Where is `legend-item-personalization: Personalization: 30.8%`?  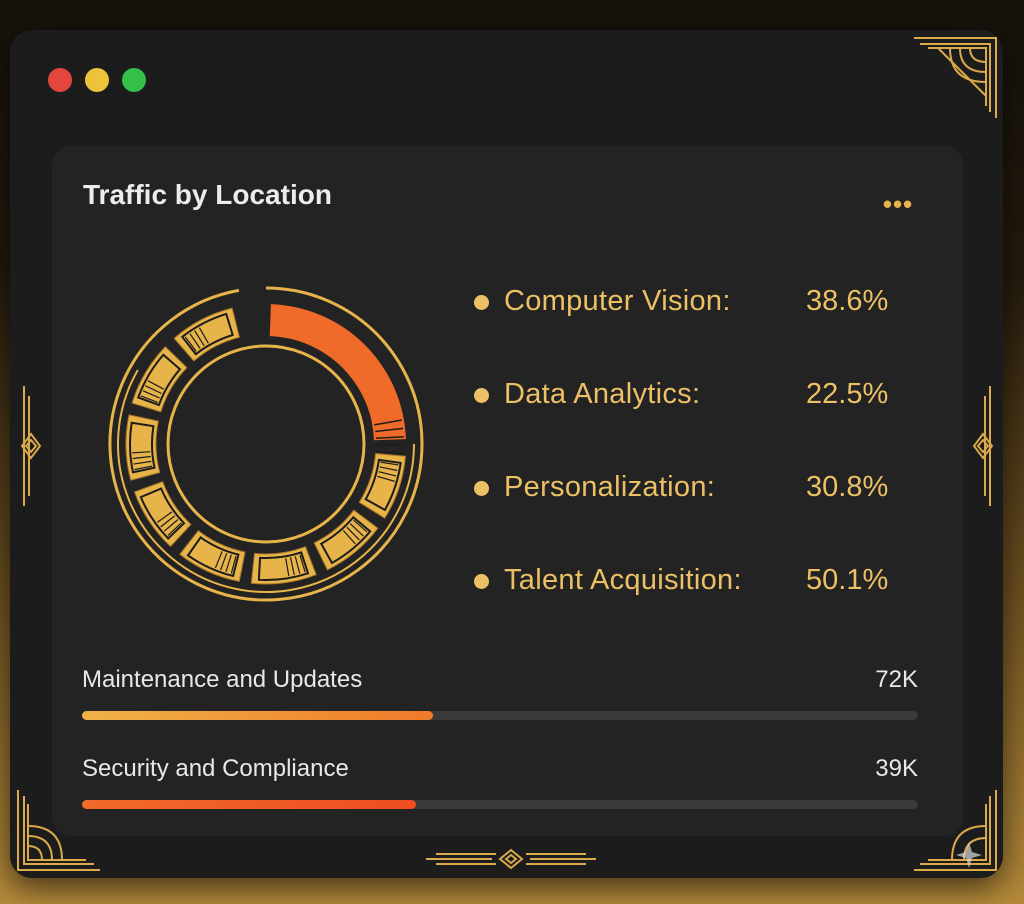 legend-item-personalization: Personalization: 30.8% is located at coordinates (694, 487).